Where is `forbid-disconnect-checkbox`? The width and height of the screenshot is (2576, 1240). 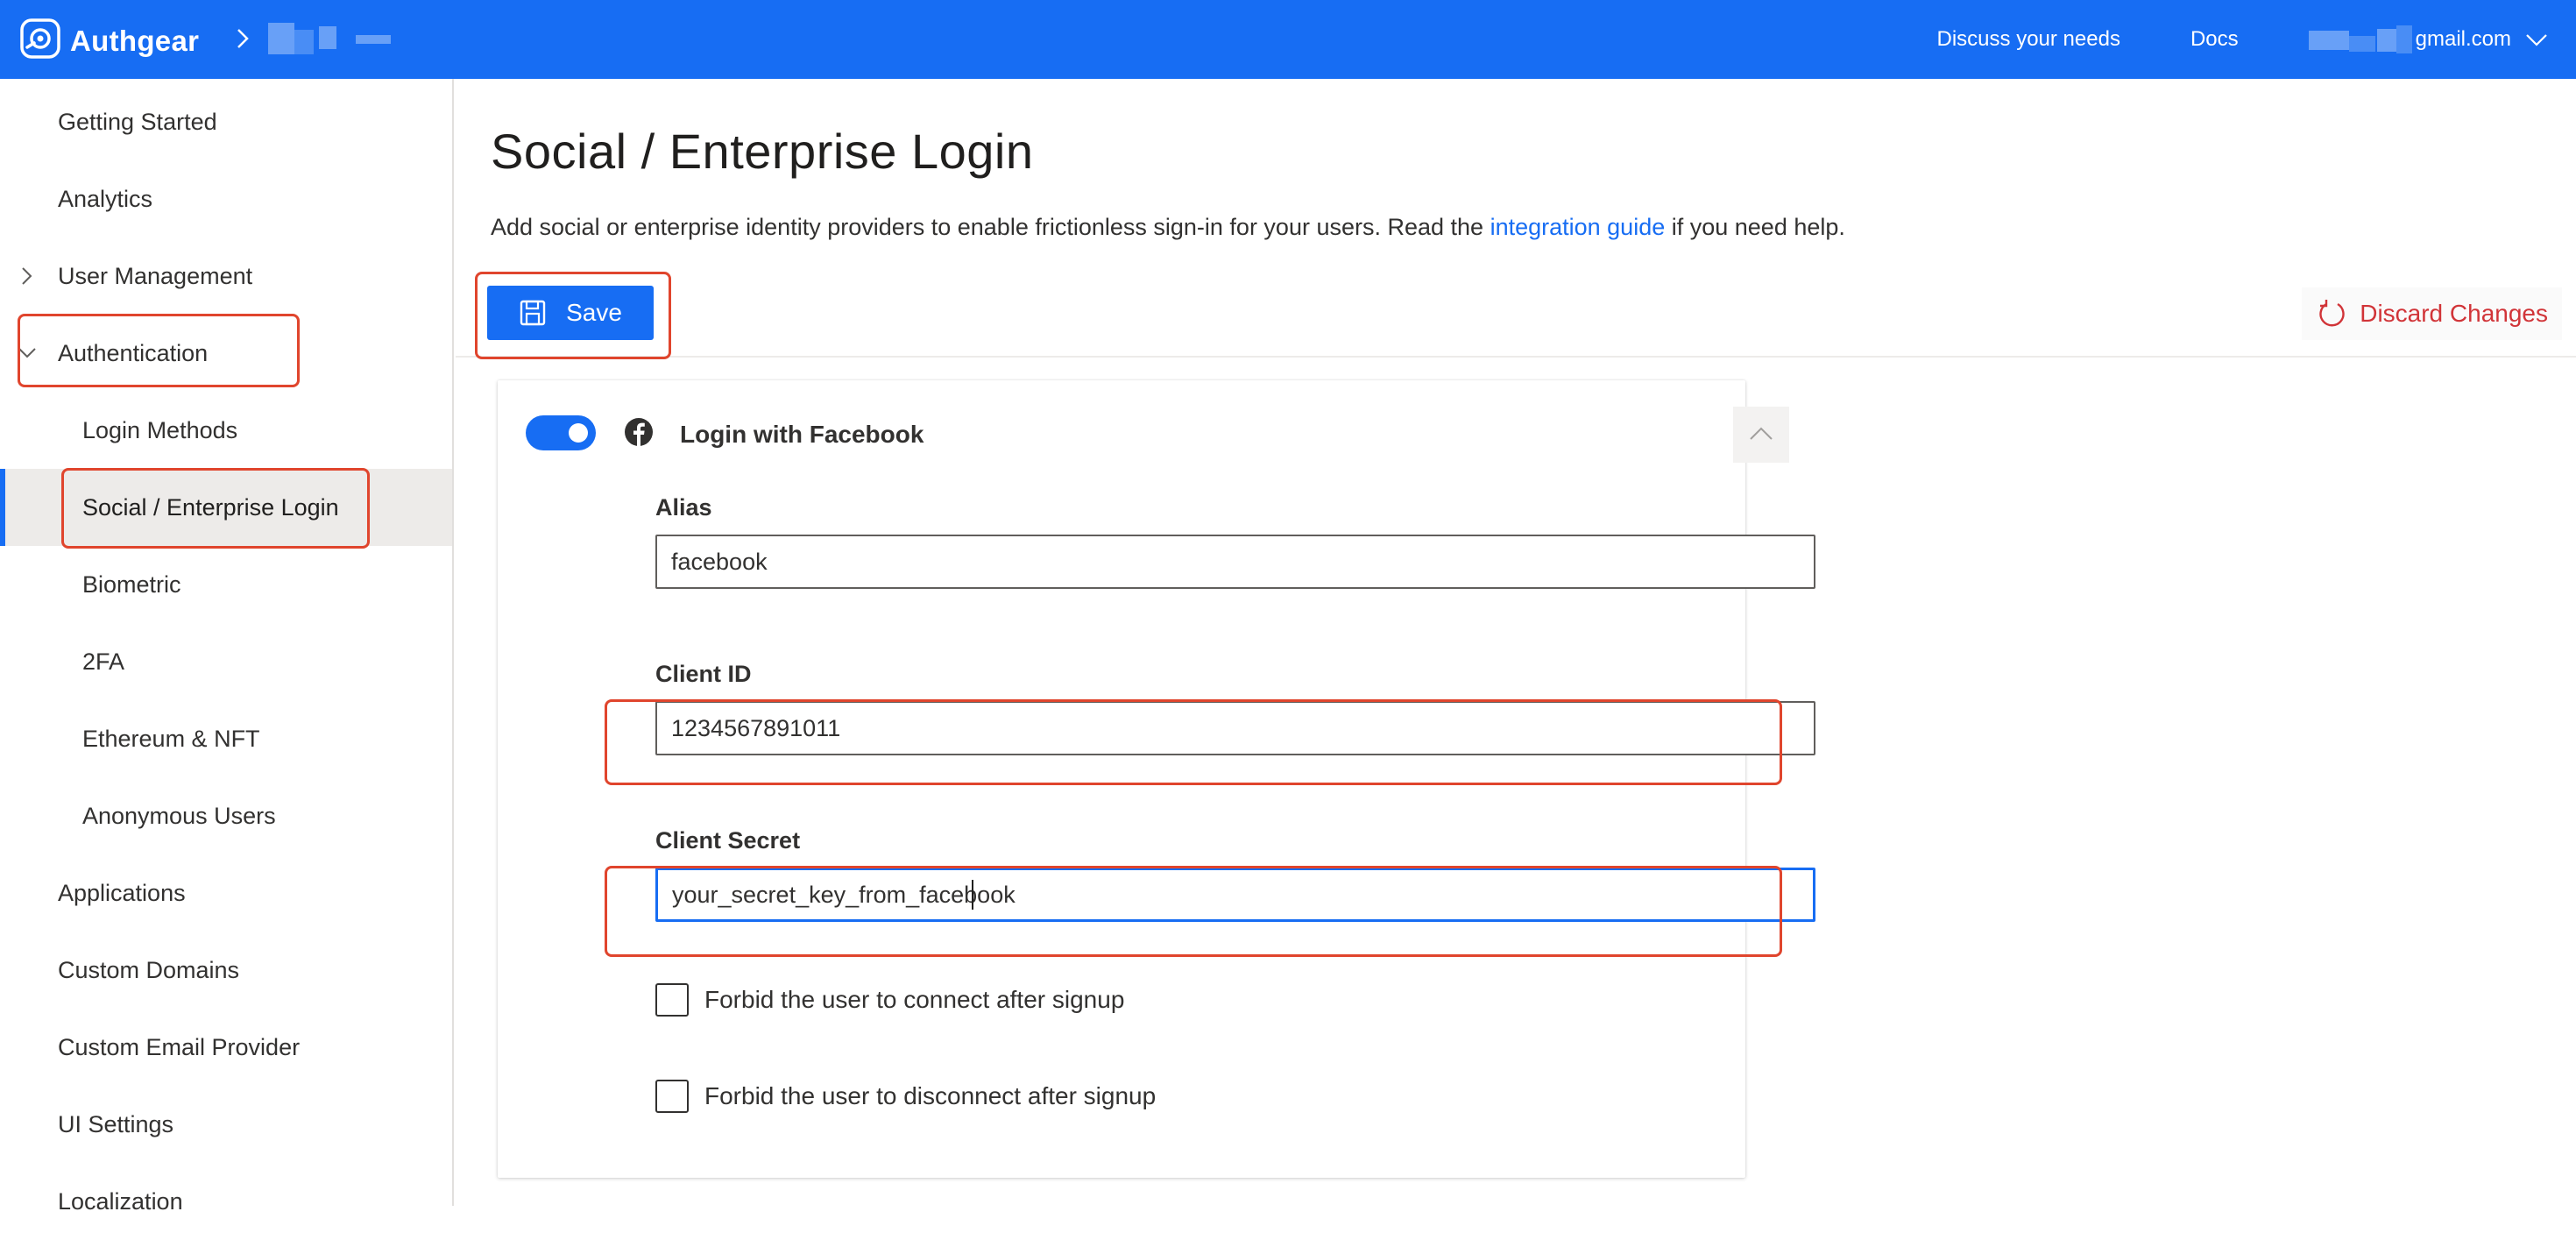 forbid-disconnect-checkbox is located at coordinates (672, 1096).